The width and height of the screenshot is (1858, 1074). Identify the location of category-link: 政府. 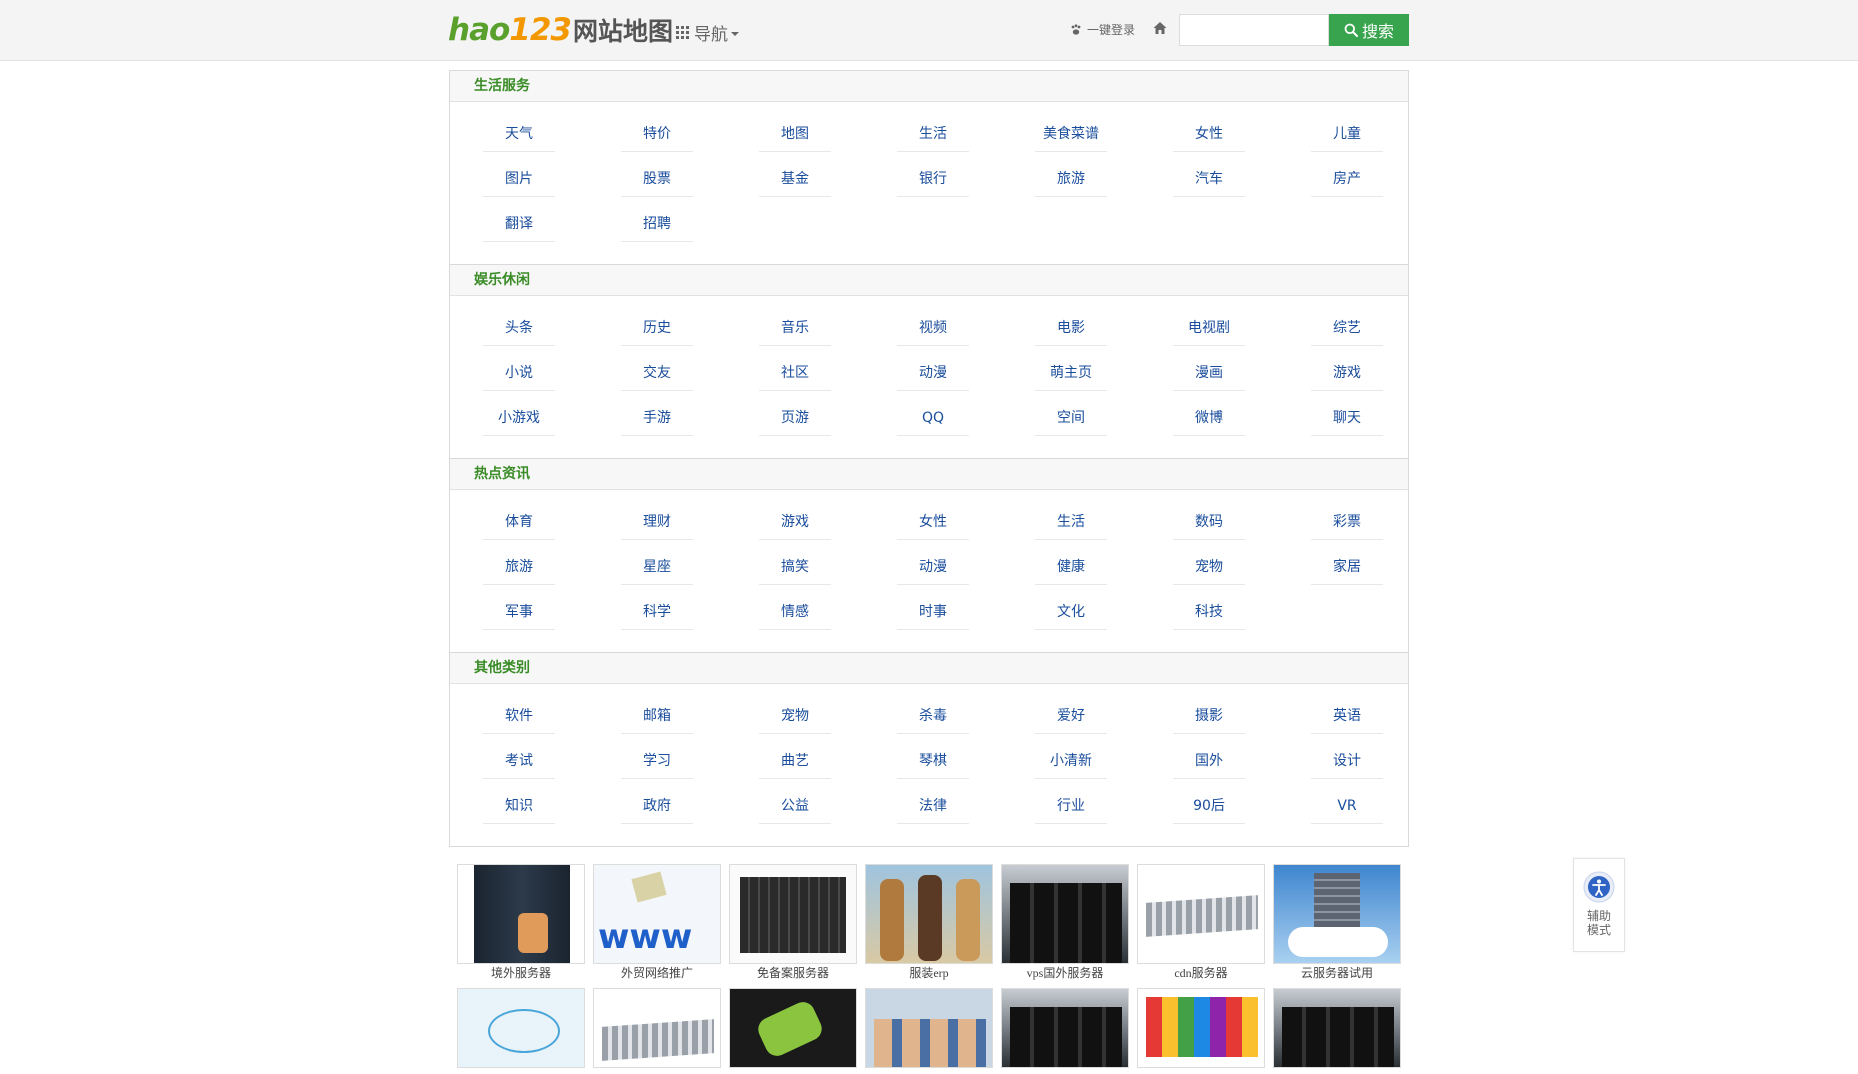
(657, 806).